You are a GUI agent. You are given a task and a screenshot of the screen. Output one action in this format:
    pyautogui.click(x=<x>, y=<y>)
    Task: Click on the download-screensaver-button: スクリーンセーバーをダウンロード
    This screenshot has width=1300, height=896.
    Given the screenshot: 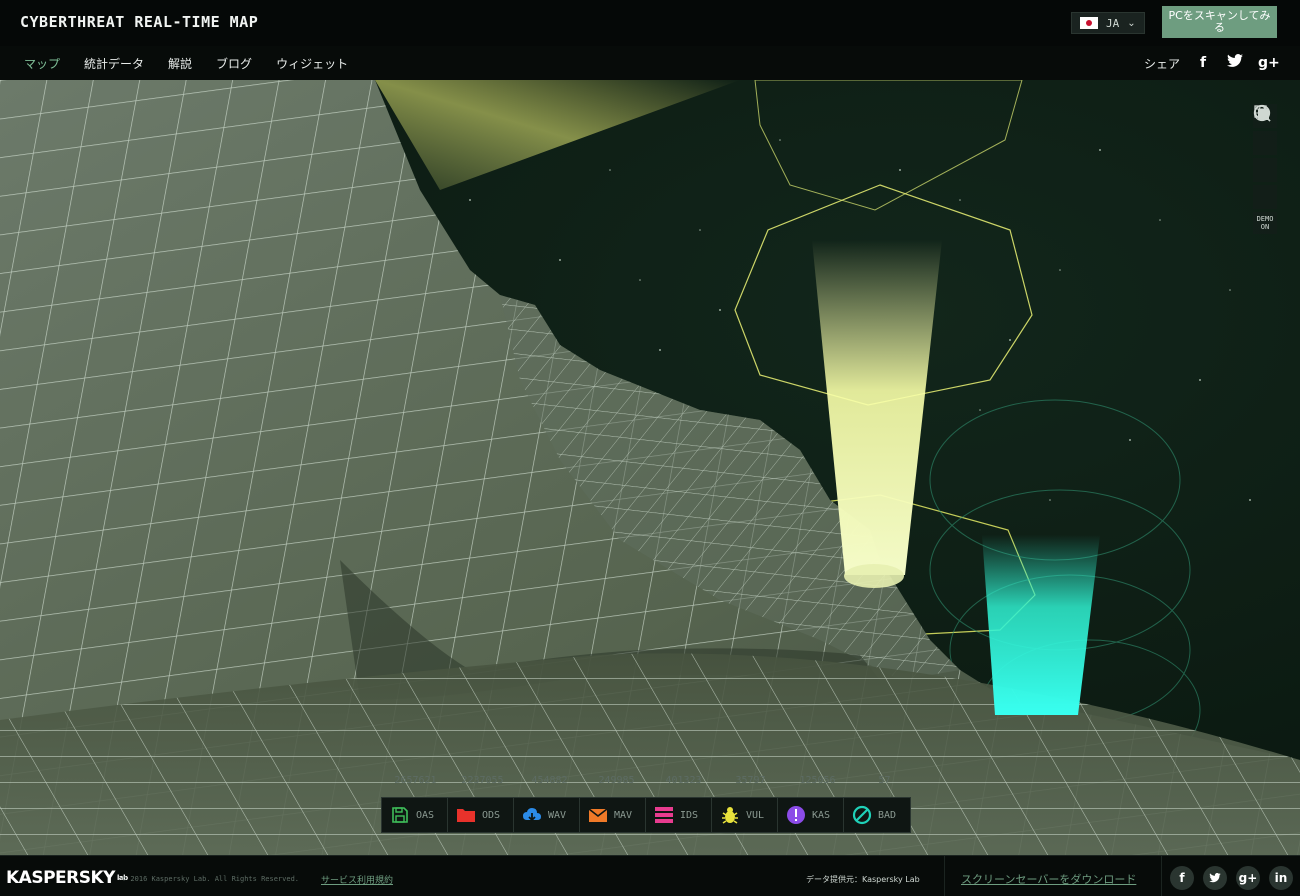 What is the action you would take?
    pyautogui.click(x=1053, y=876)
    